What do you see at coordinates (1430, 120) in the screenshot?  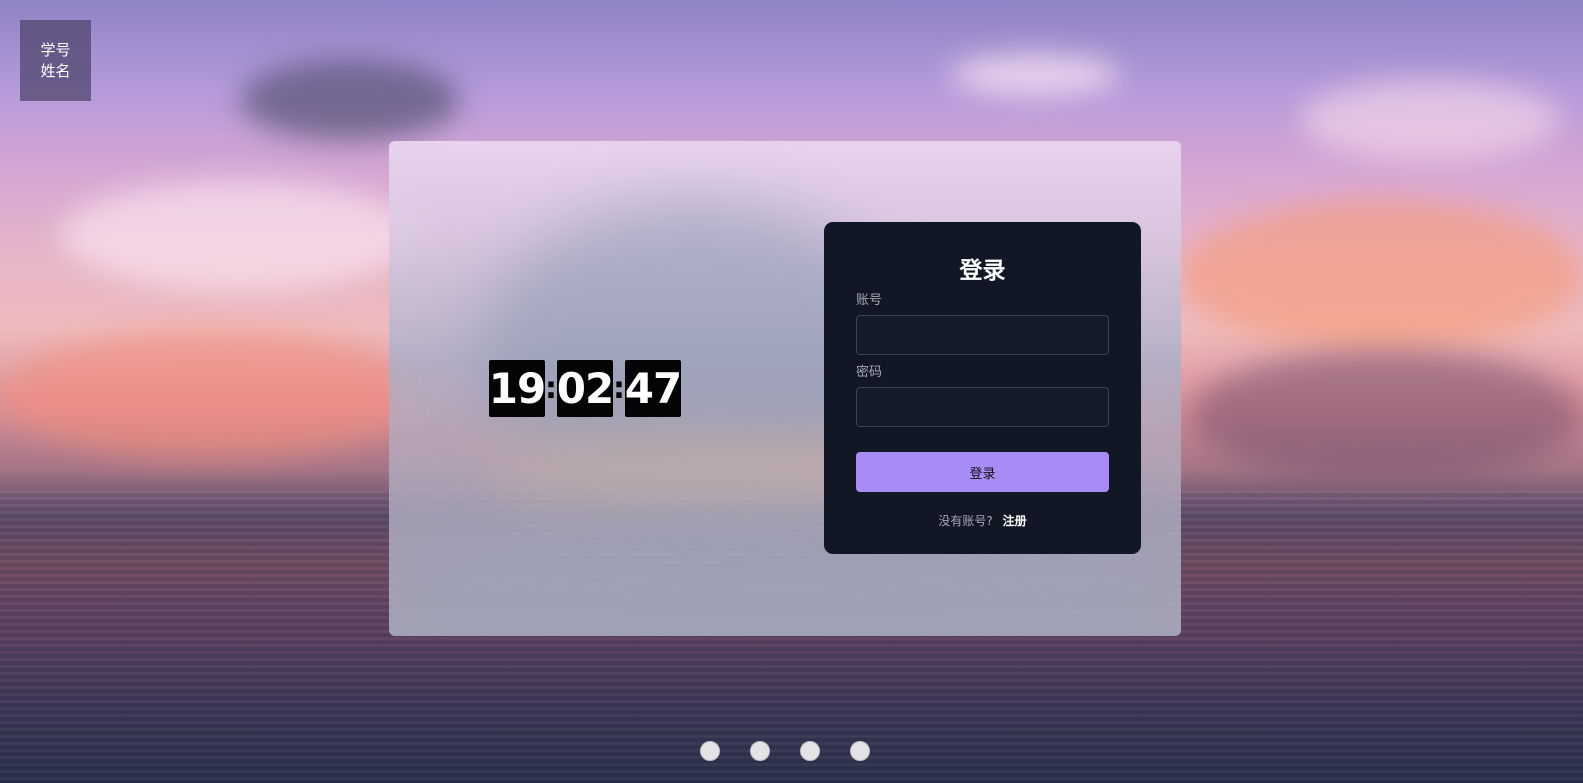 I see `cloud-right-top` at bounding box center [1430, 120].